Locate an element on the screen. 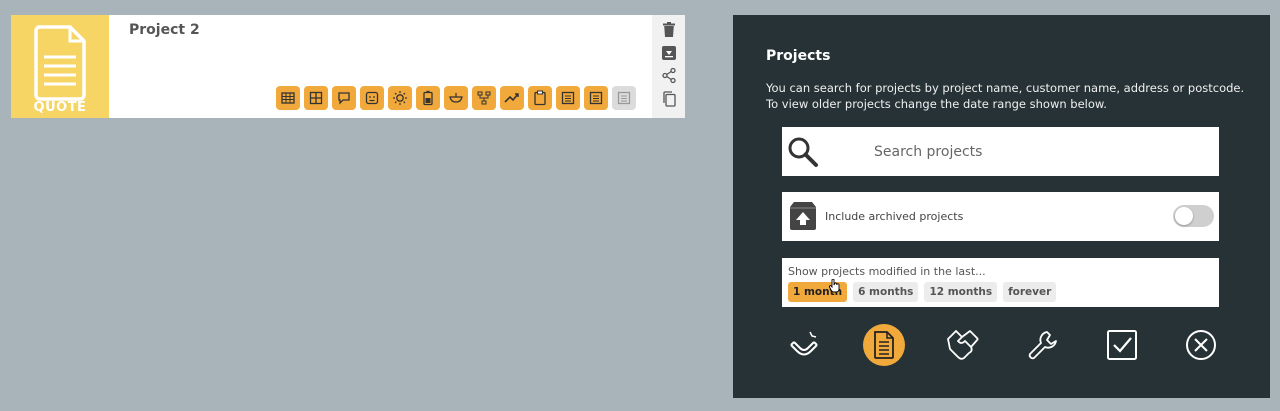 Image resolution: width=1280 pixels, height=411 pixels. trend-icon is located at coordinates (511, 98).